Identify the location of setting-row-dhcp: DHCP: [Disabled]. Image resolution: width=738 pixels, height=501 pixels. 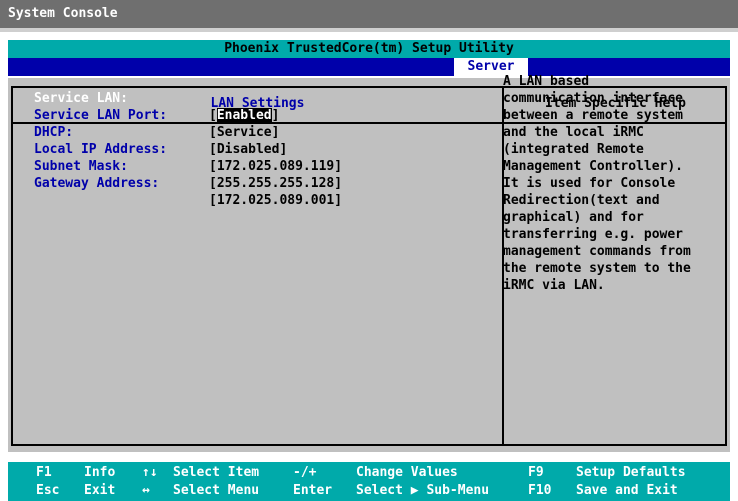
(160, 132).